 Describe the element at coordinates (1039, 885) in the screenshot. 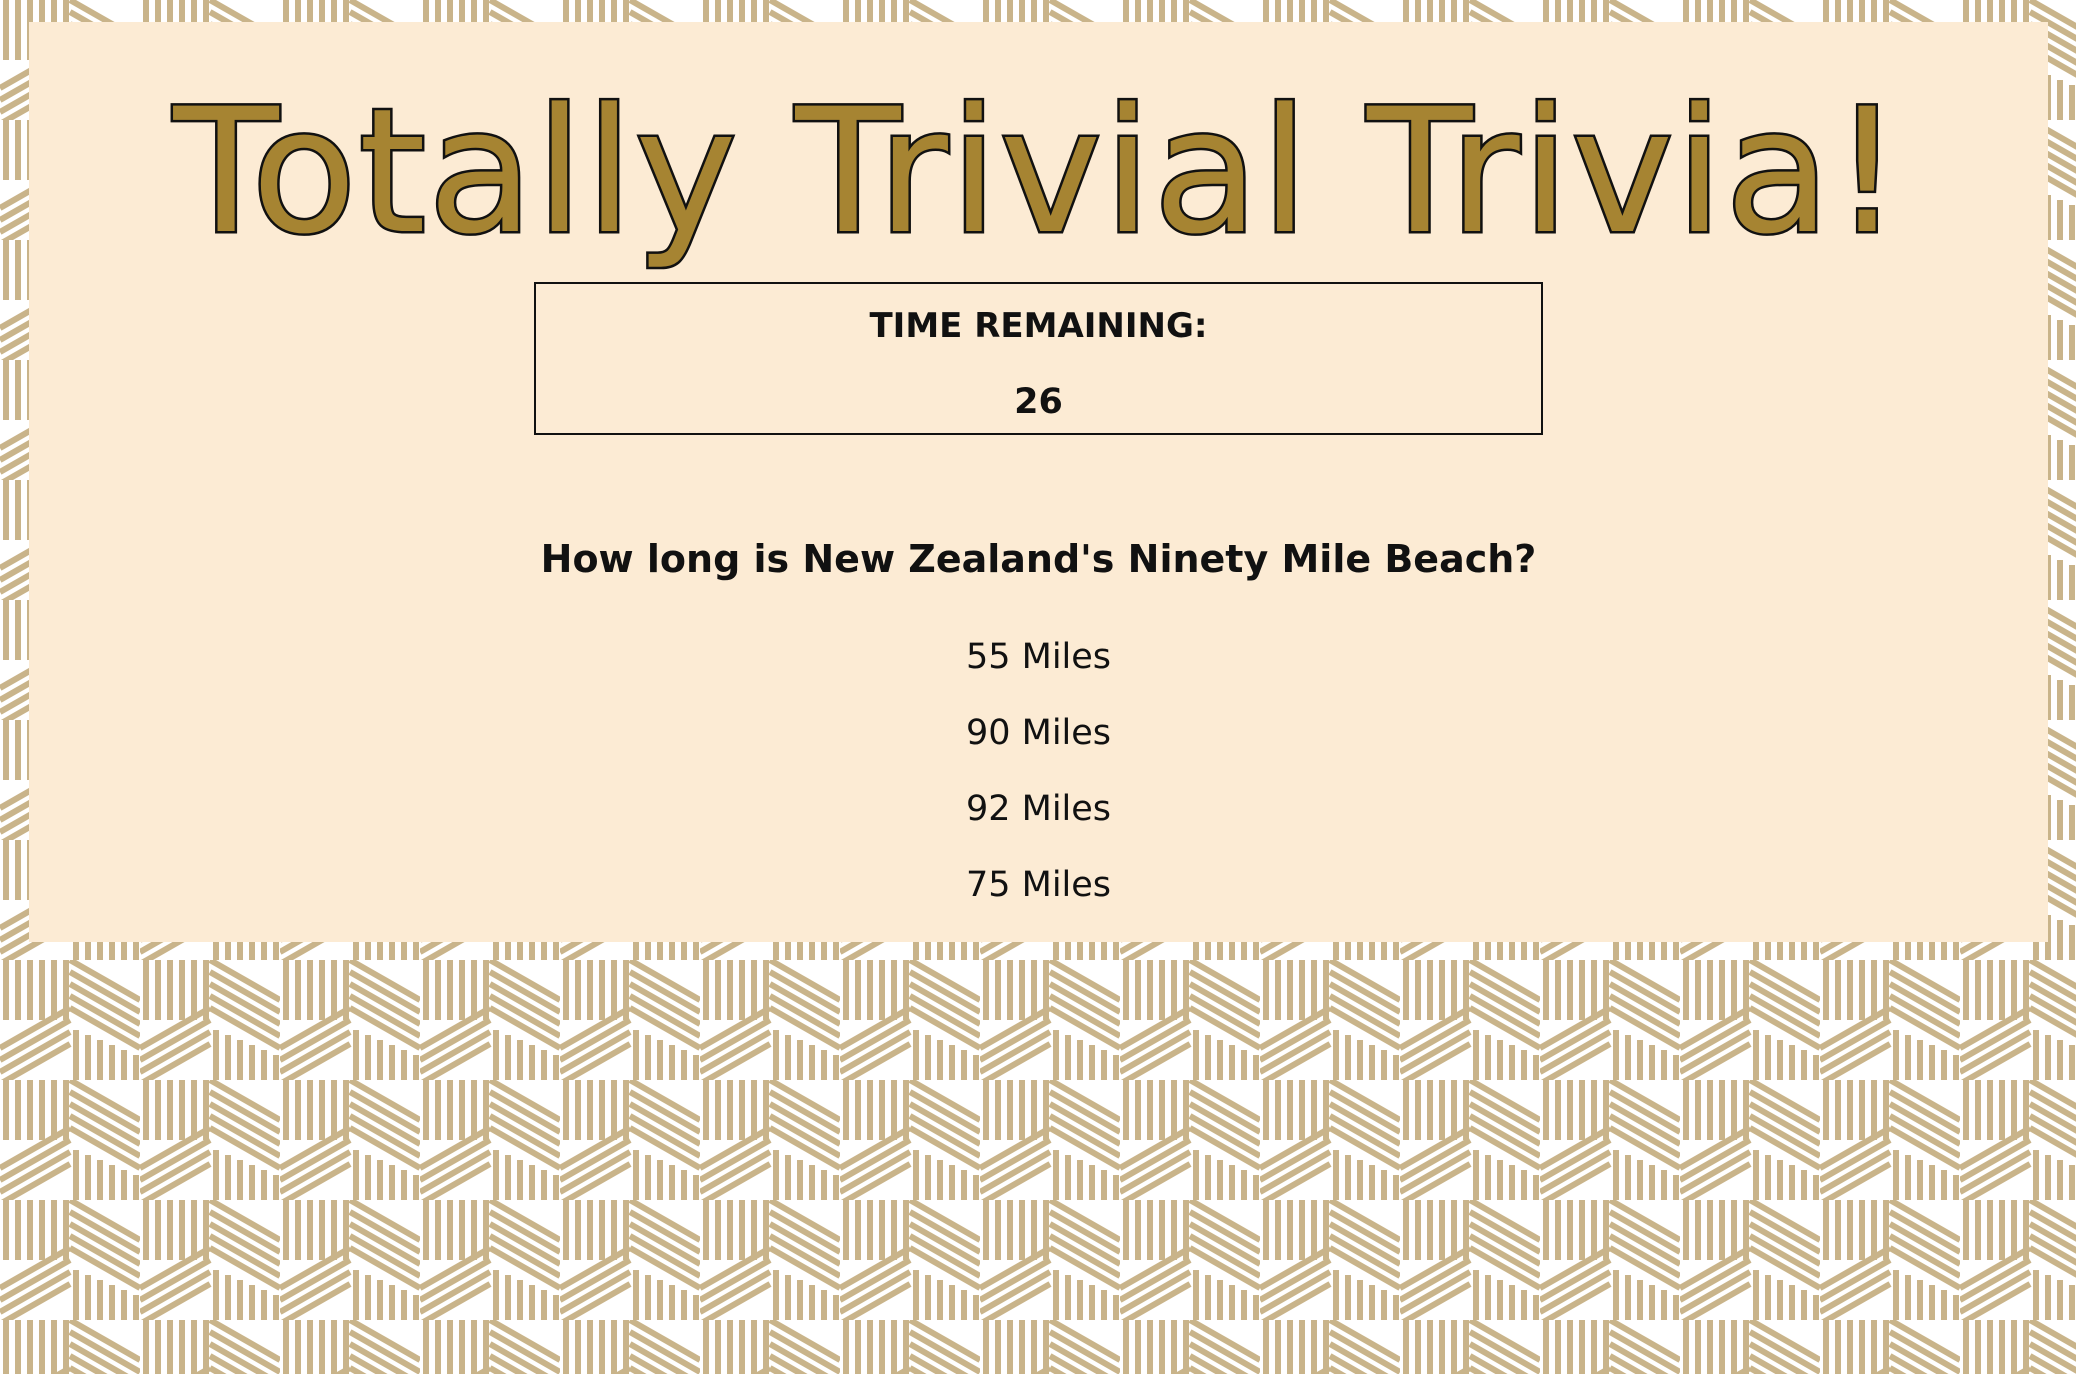

I see `answer-option: 75 Miles` at that location.